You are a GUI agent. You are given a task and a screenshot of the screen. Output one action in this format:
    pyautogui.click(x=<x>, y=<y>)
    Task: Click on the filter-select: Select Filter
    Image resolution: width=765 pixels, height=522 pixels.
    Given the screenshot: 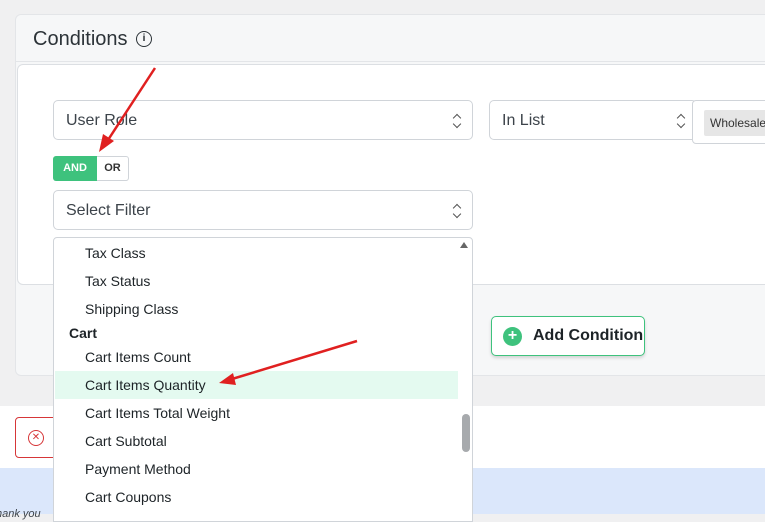 What is the action you would take?
    pyautogui.click(x=263, y=210)
    